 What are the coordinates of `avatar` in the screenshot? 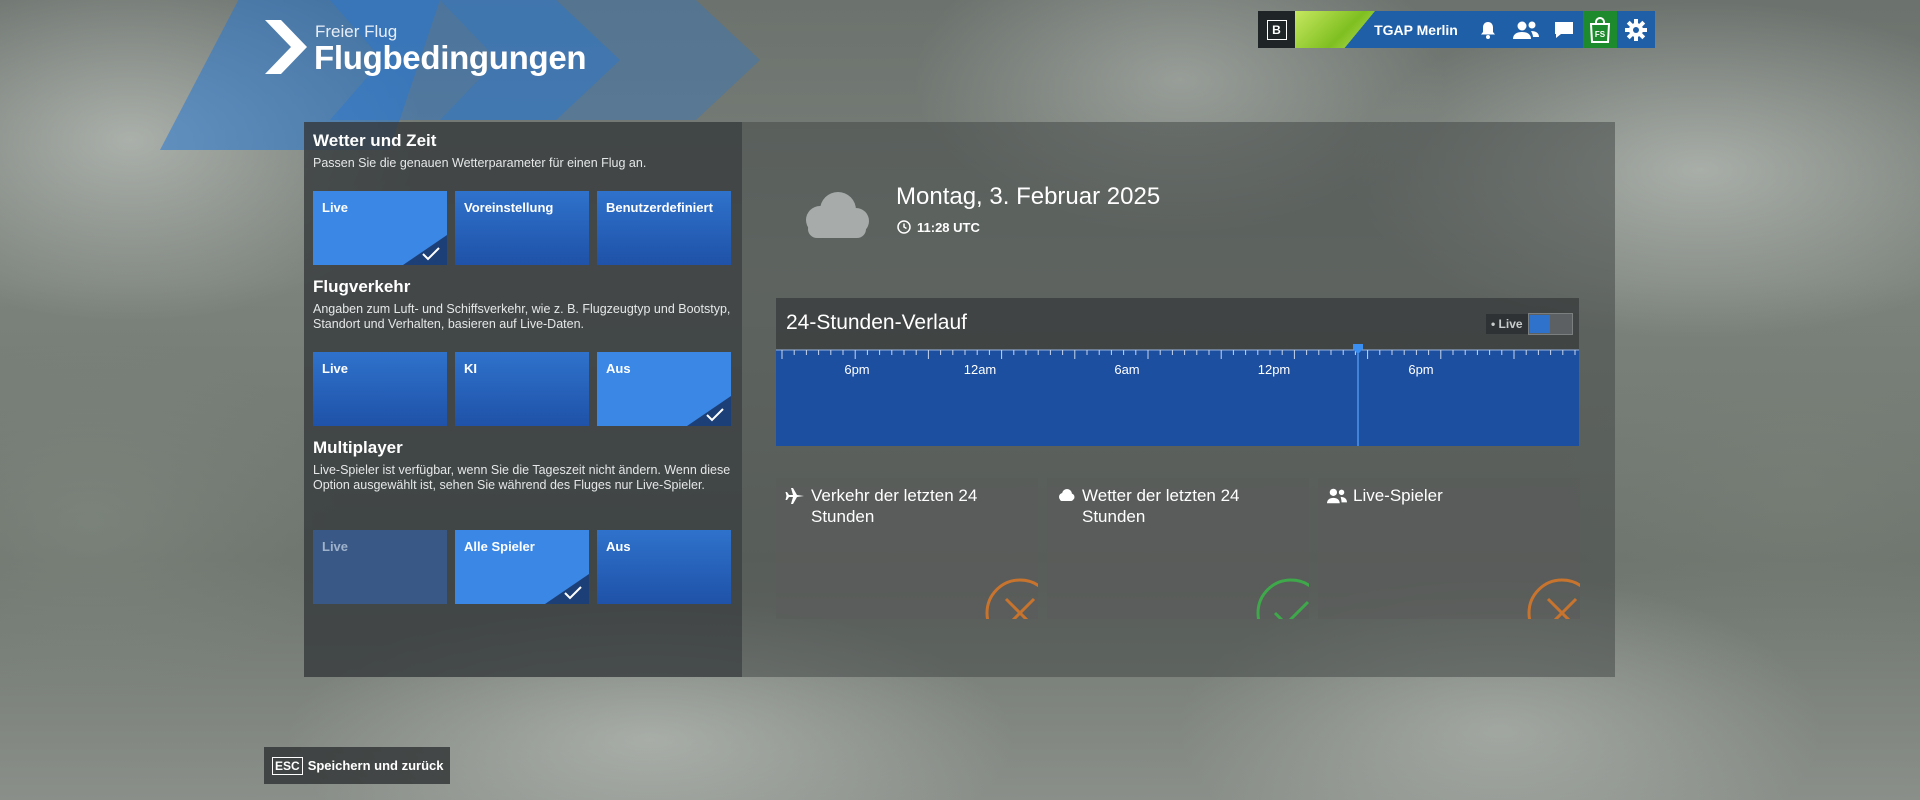 It's located at (1335, 29).